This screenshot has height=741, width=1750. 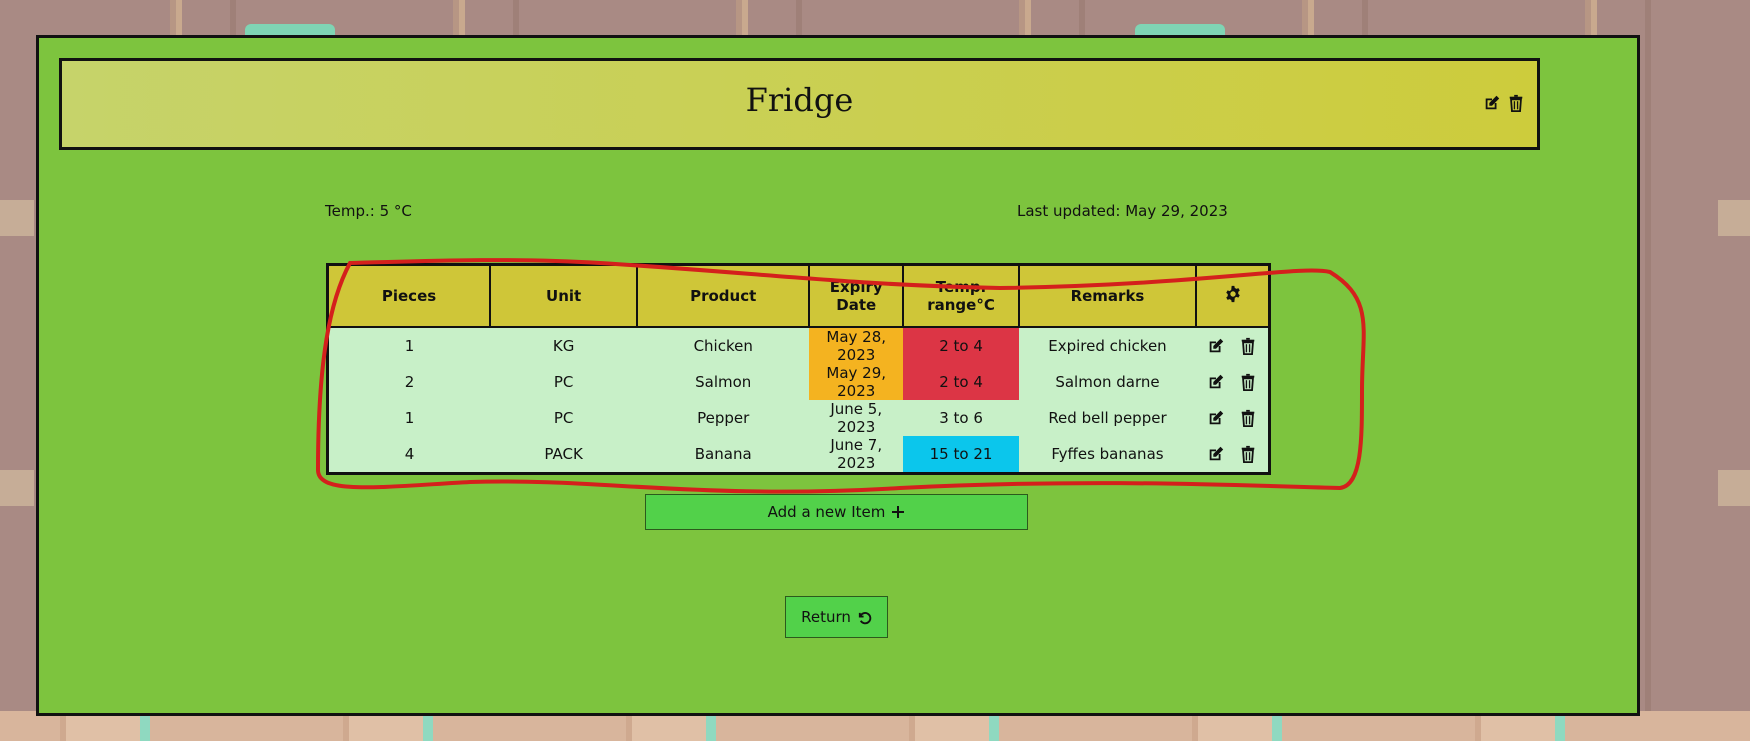 What do you see at coordinates (961, 418) in the screenshot?
I see `cell-temp-range: 3 to 6` at bounding box center [961, 418].